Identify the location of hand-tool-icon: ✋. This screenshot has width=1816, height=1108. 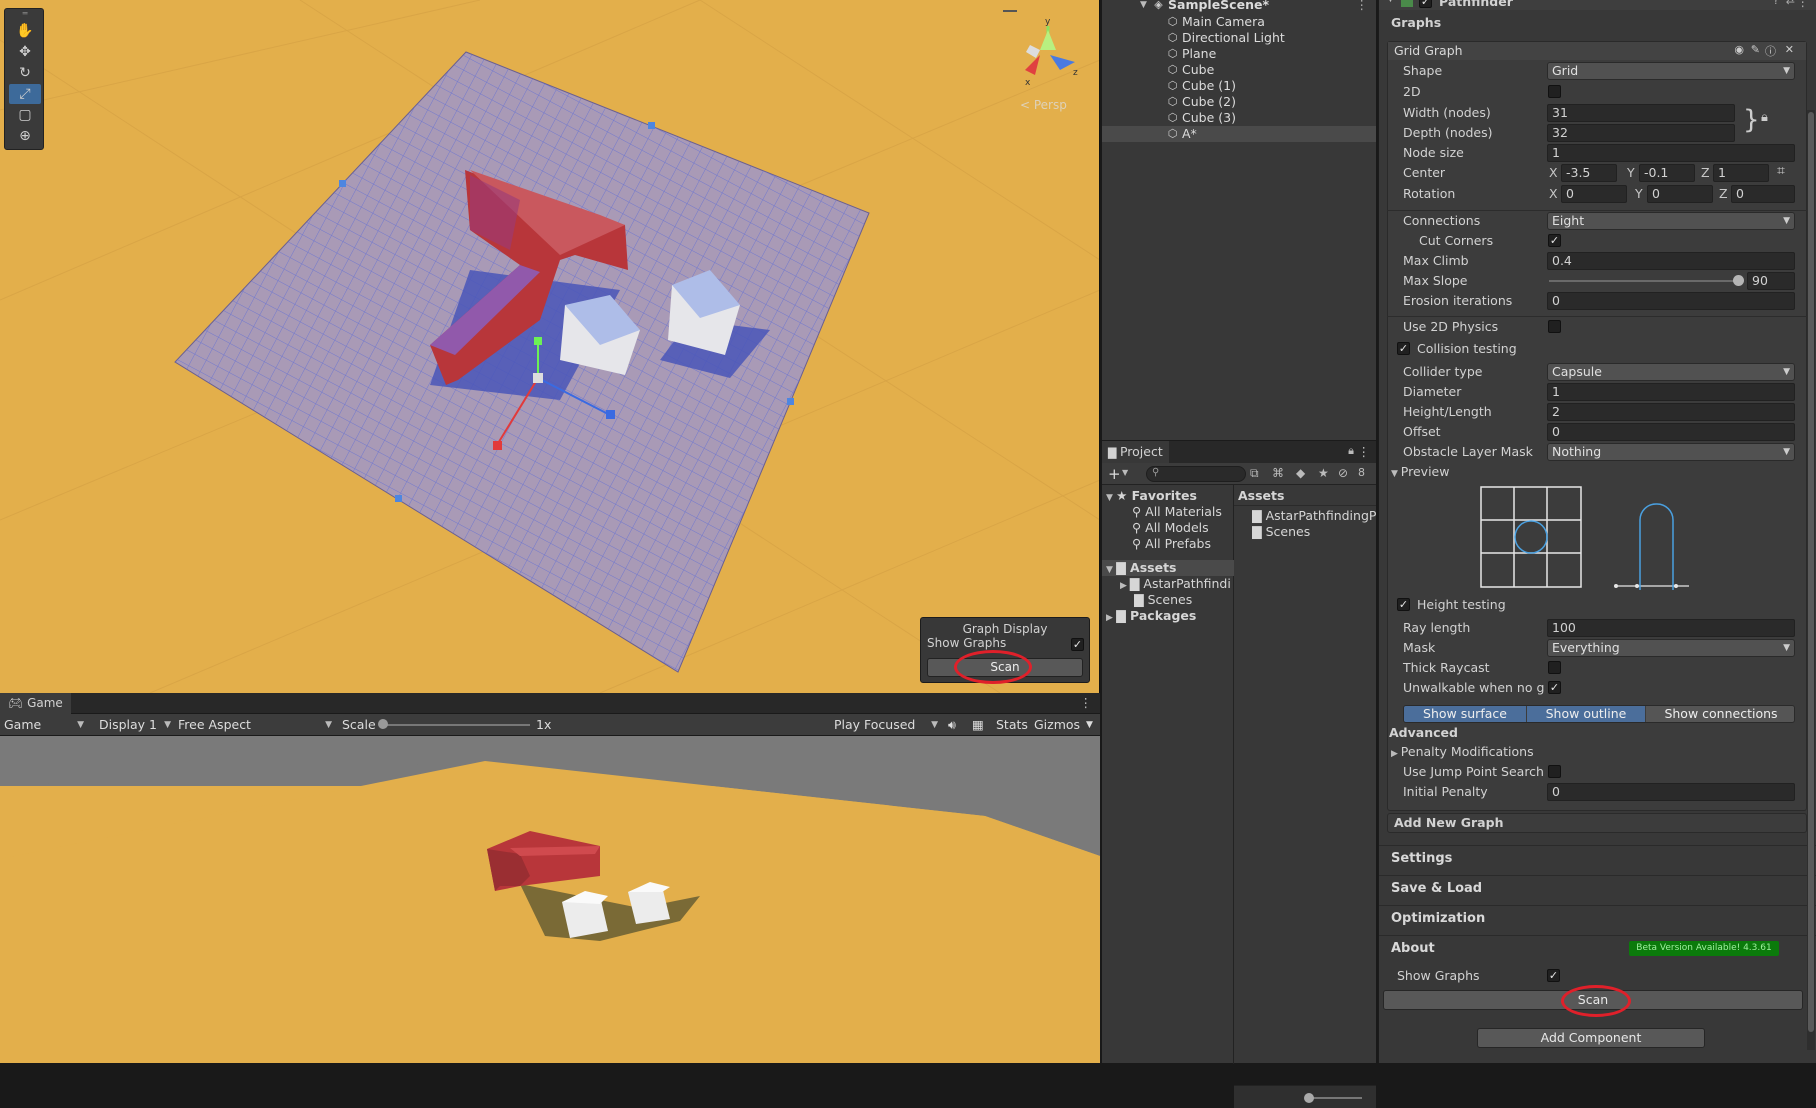
(25, 31).